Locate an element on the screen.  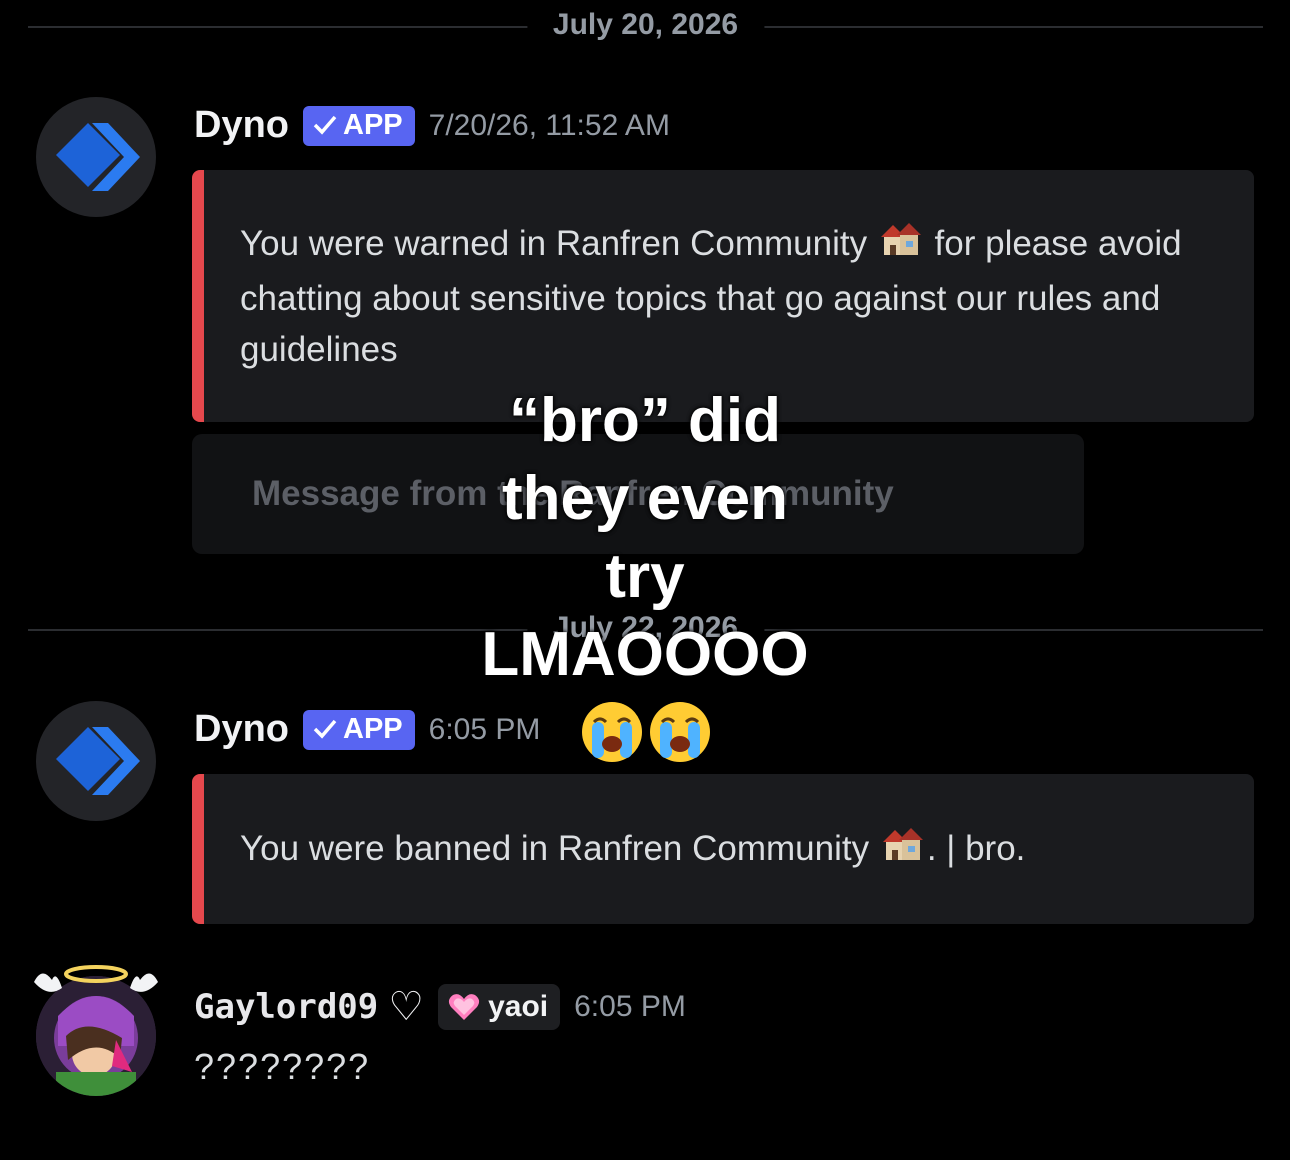
date-divider-label: July 20, 2026 is located at coordinates (645, 25).